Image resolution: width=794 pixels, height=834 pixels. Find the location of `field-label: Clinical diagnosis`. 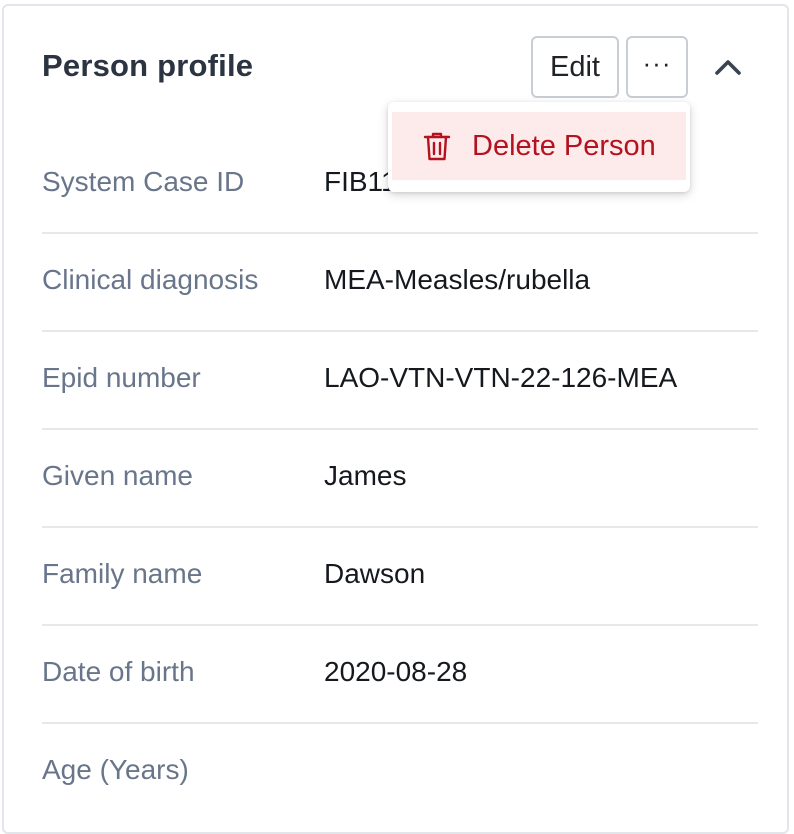

field-label: Clinical diagnosis is located at coordinates (150, 279).